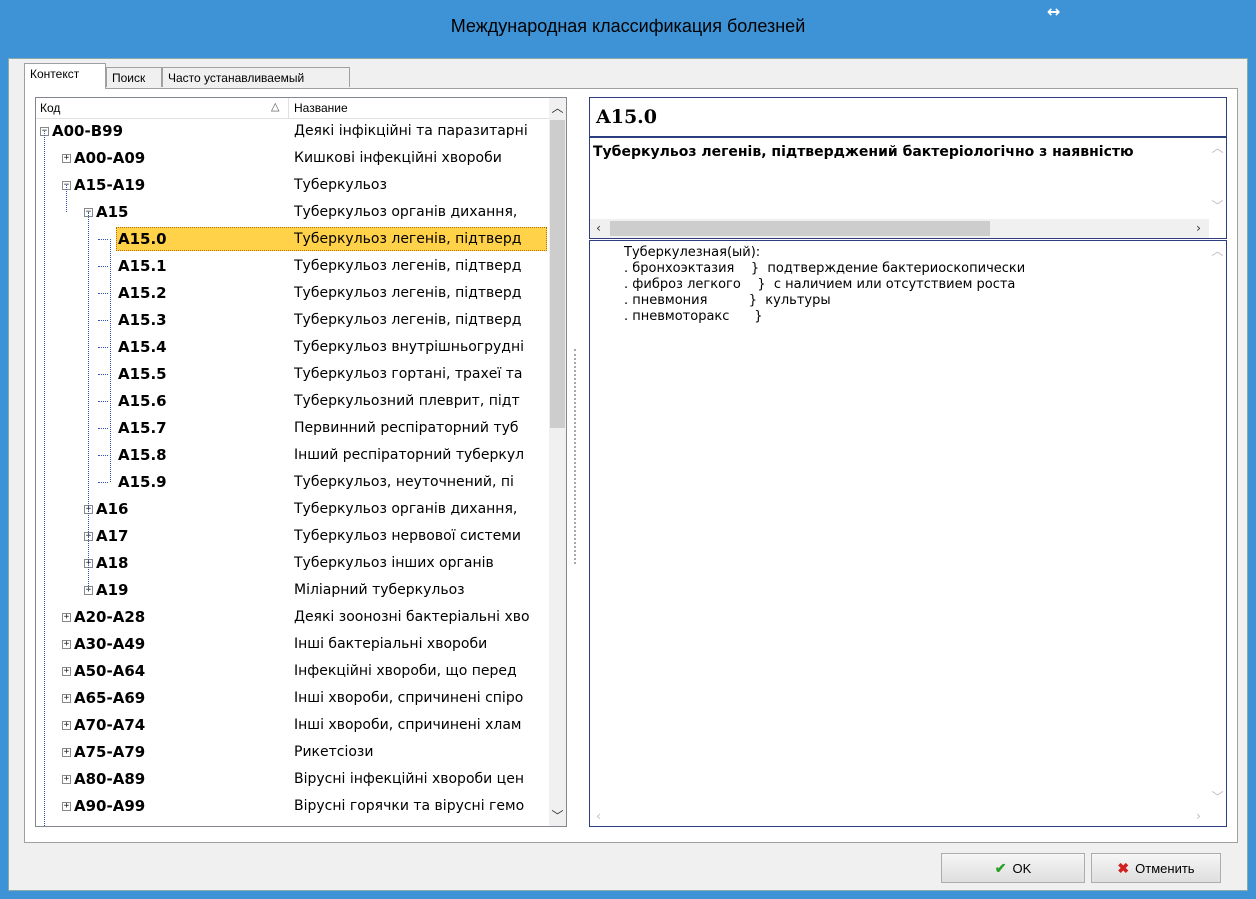 Image resolution: width=1256 pixels, height=899 pixels. What do you see at coordinates (292, 266) in the screenshot?
I see `tree-row: A15.1 Туберкульоз легенів, підтверд` at bounding box center [292, 266].